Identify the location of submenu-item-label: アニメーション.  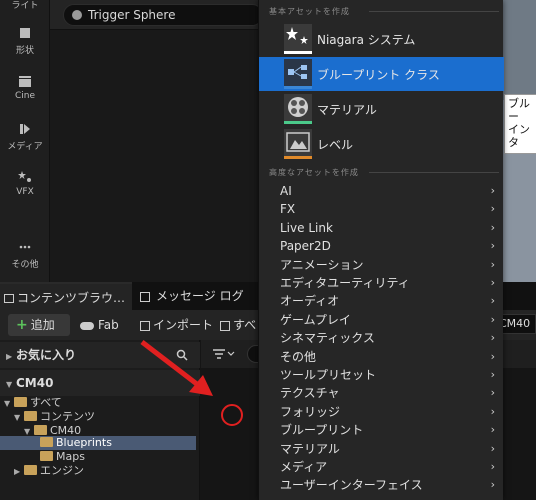
(322, 264).